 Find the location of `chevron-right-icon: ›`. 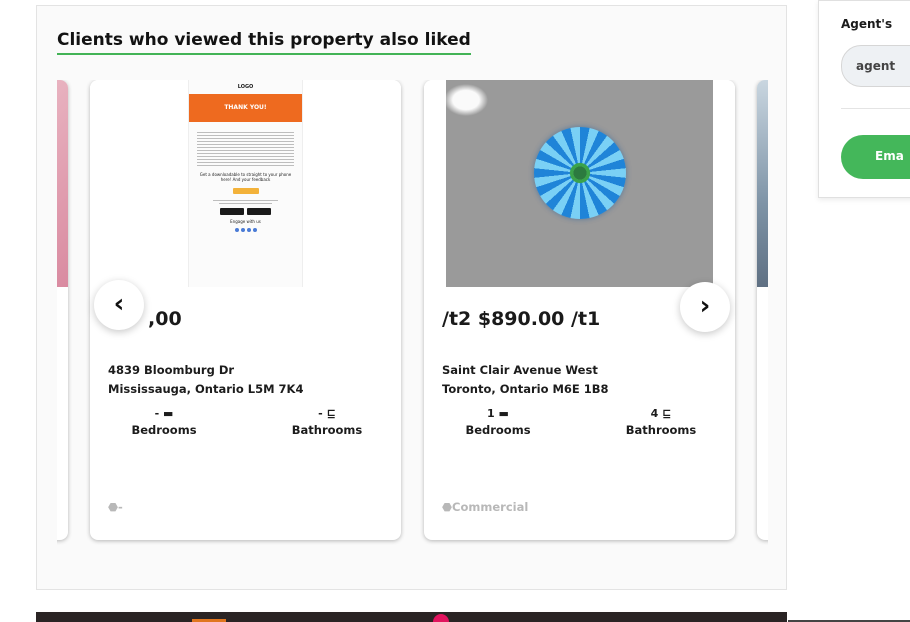

chevron-right-icon: › is located at coordinates (705, 306).